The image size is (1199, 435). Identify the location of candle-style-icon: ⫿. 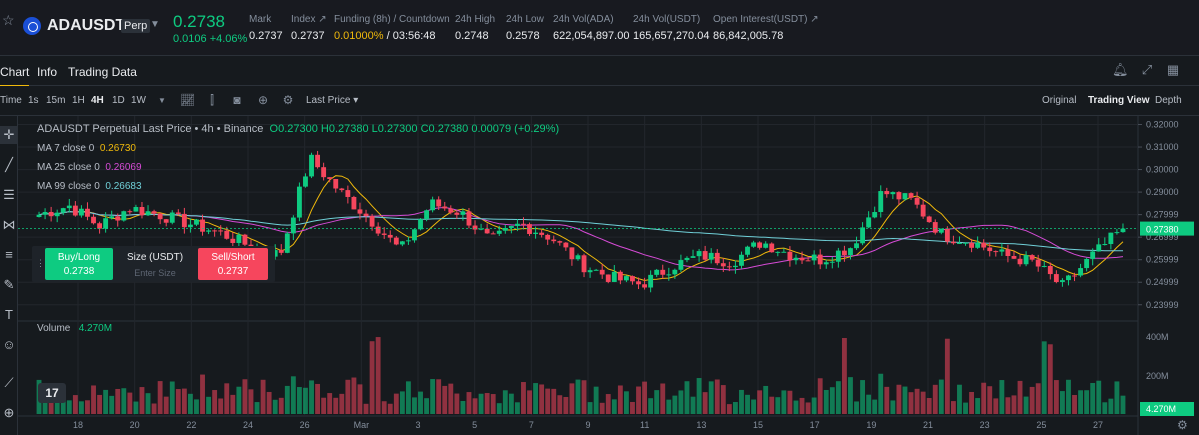
(212, 100).